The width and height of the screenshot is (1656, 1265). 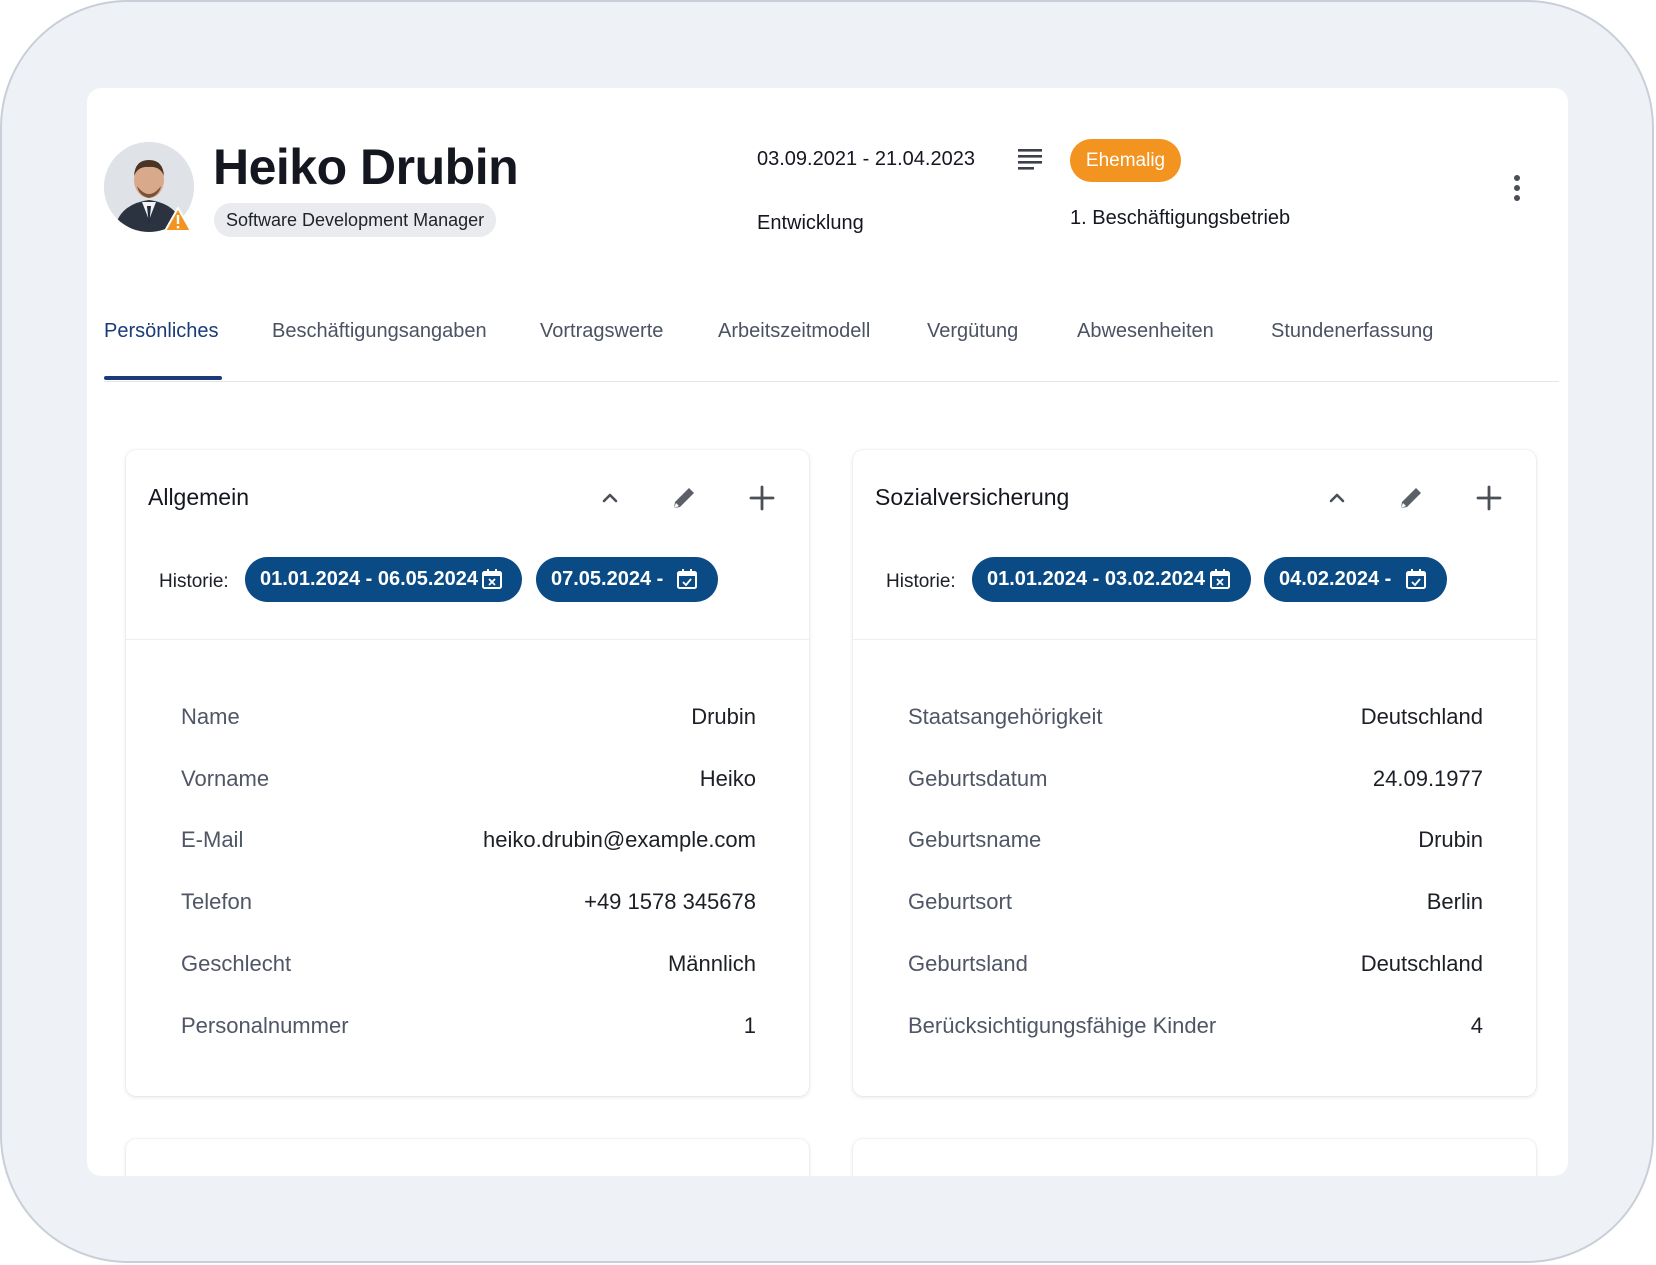 I want to click on history-chip-label: 04.02.2024 -, so click(x=1335, y=579).